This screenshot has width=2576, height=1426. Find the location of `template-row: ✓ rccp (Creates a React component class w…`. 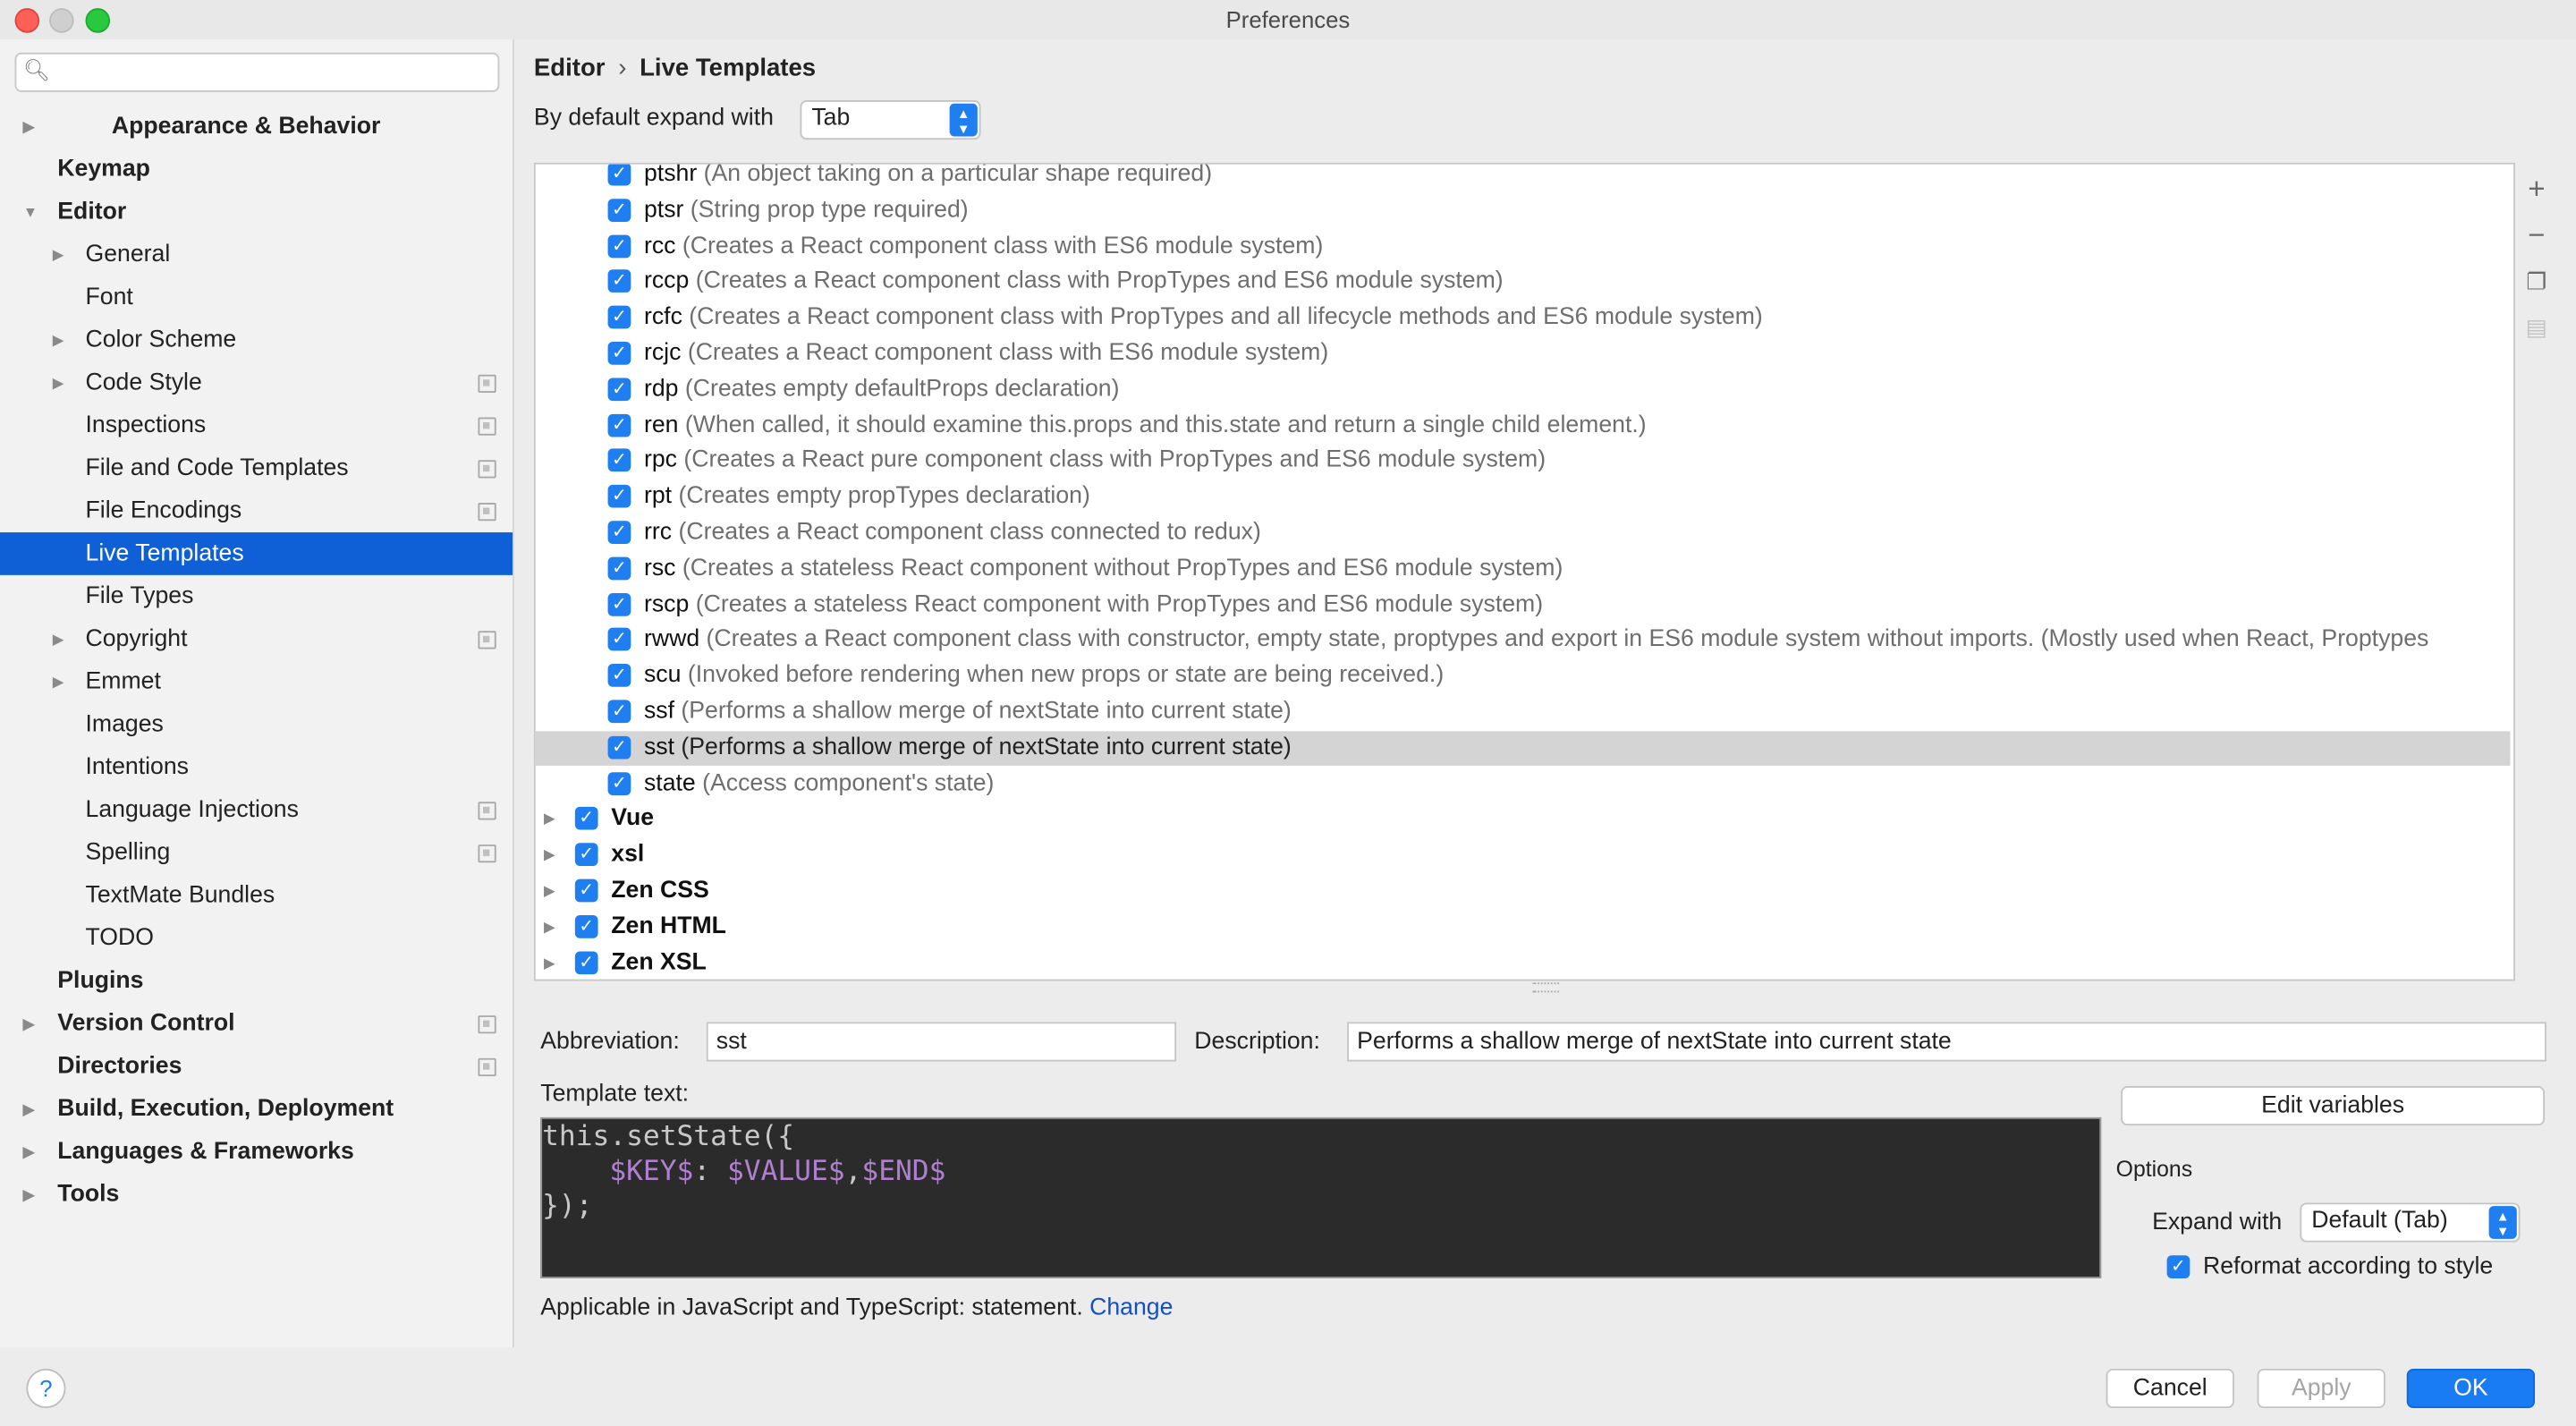

template-row: ✓ rccp (Creates a React component class w… is located at coordinates (1523, 283).